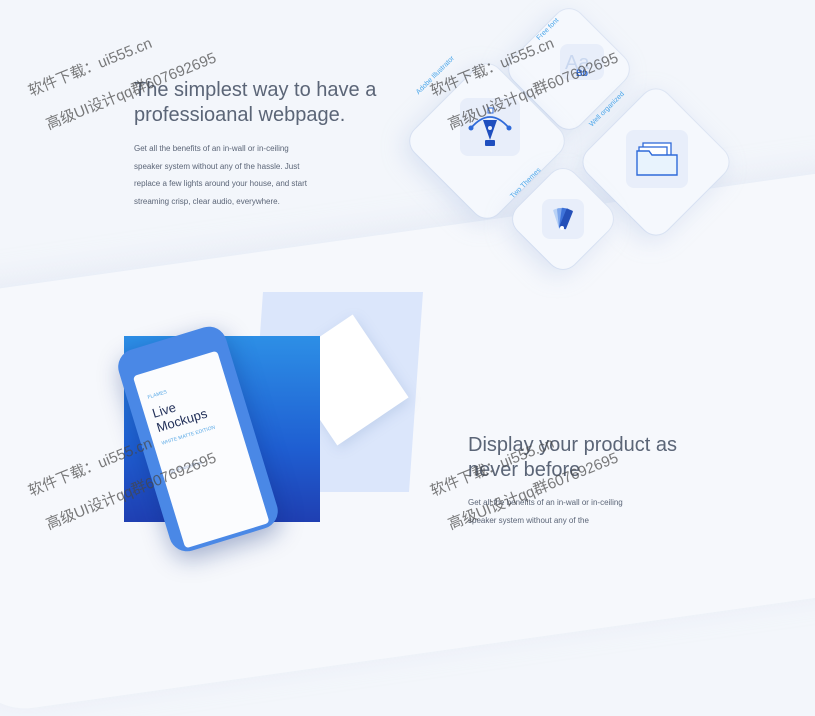 Image resolution: width=815 pixels, height=716 pixels. What do you see at coordinates (572, 457) in the screenshot?
I see `section2-title: Display your product as never before` at bounding box center [572, 457].